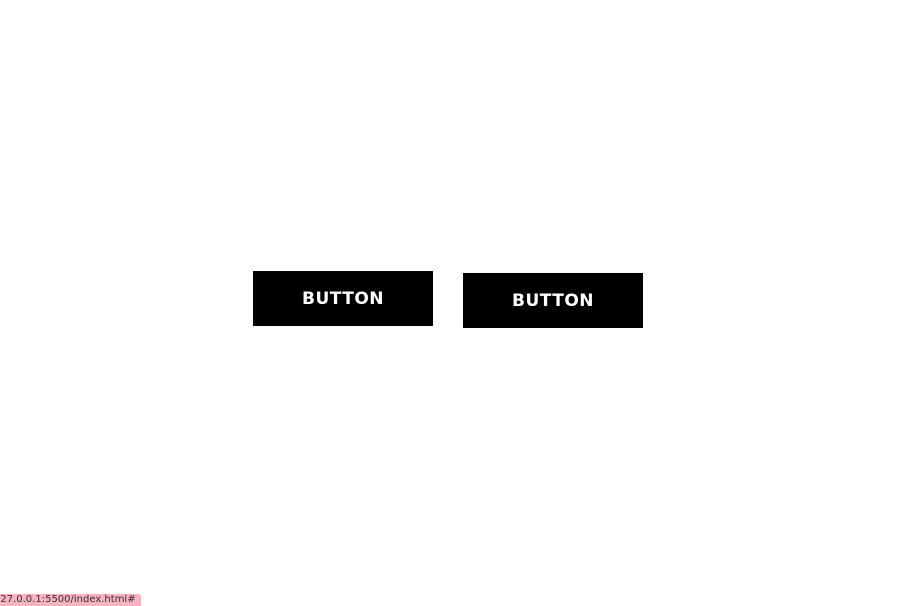 Image resolution: width=915 pixels, height=606 pixels. I want to click on status-bar-url: 127.0.0.1:5500/index.html#, so click(70, 600).